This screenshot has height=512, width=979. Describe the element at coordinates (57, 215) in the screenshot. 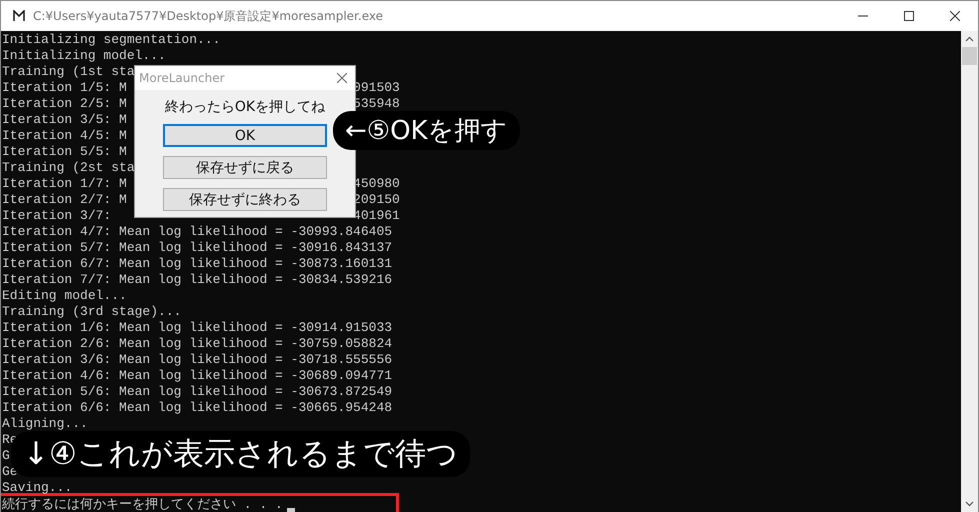

I see `console-line: Iteration 3/7:` at that location.